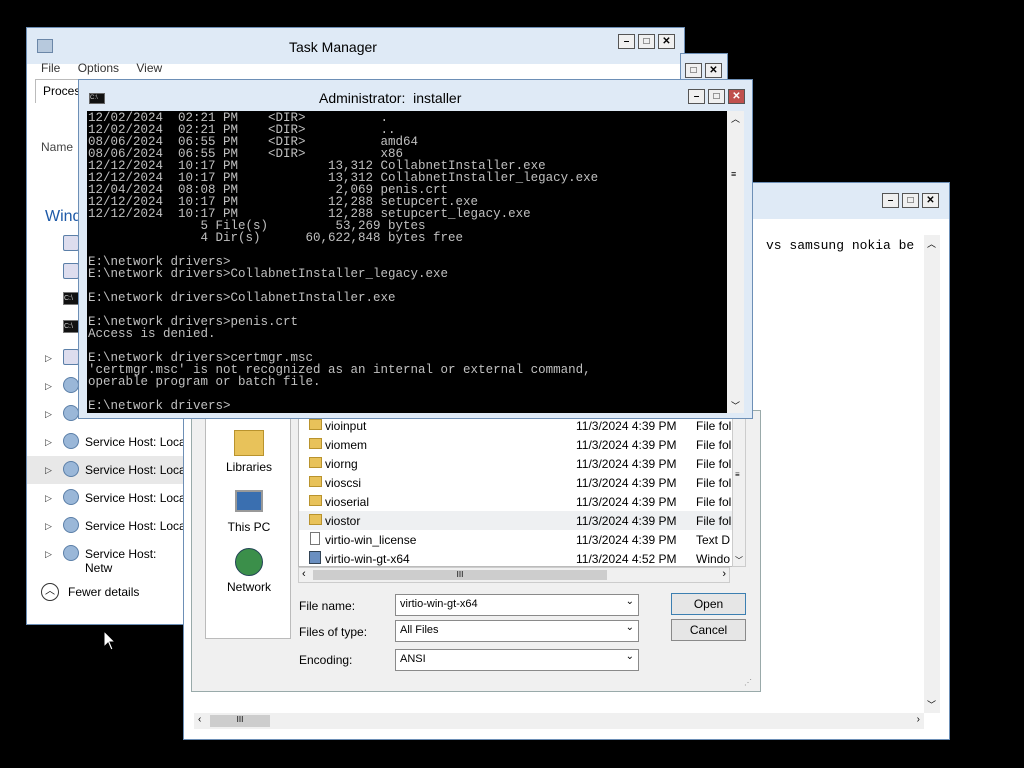 The height and width of the screenshot is (768, 1024). Describe the element at coordinates (71, 326) in the screenshot. I see `cmd-icon: C:\` at that location.